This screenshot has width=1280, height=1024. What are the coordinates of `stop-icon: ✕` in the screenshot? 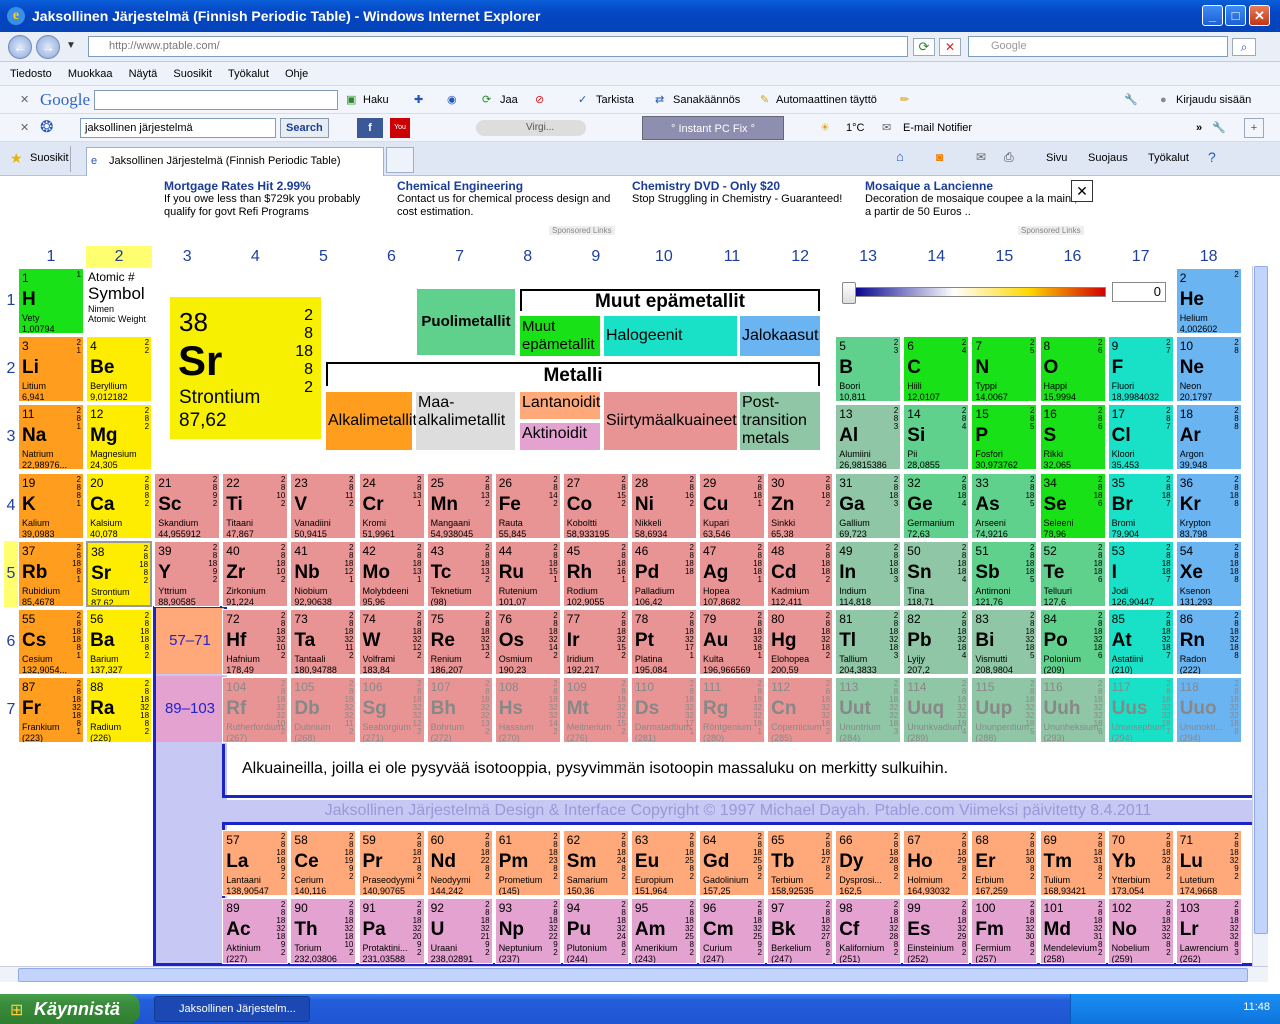 It's located at (950, 47).